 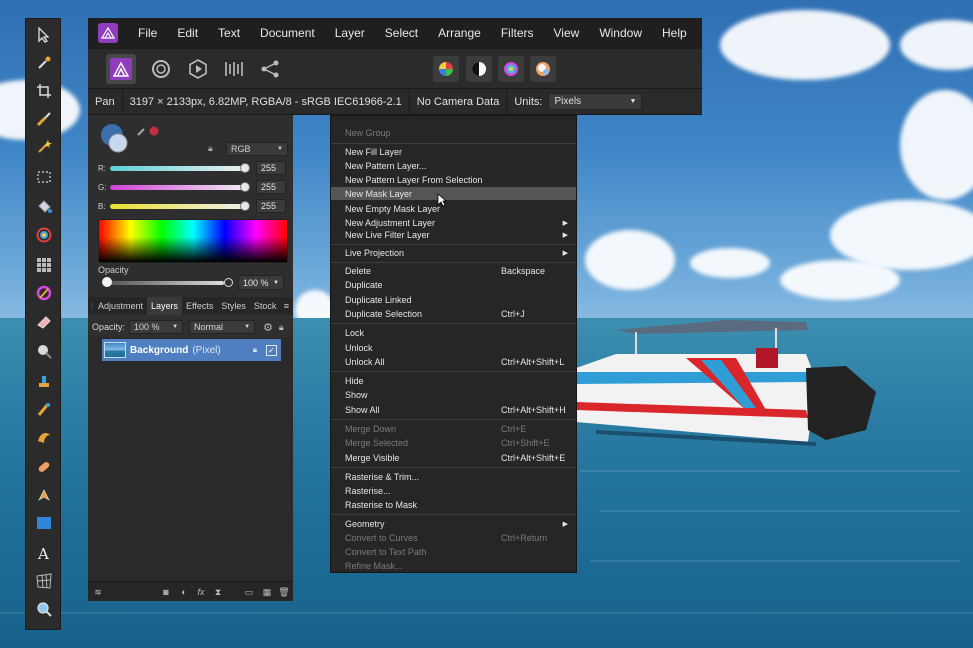 I want to click on blue-slider, so click(x=180, y=205).